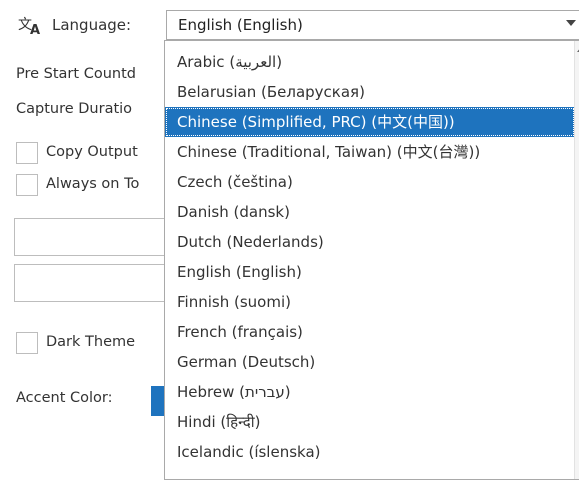 The width and height of the screenshot is (579, 480). I want to click on accent-color-label: Accent Color:, so click(64, 398).